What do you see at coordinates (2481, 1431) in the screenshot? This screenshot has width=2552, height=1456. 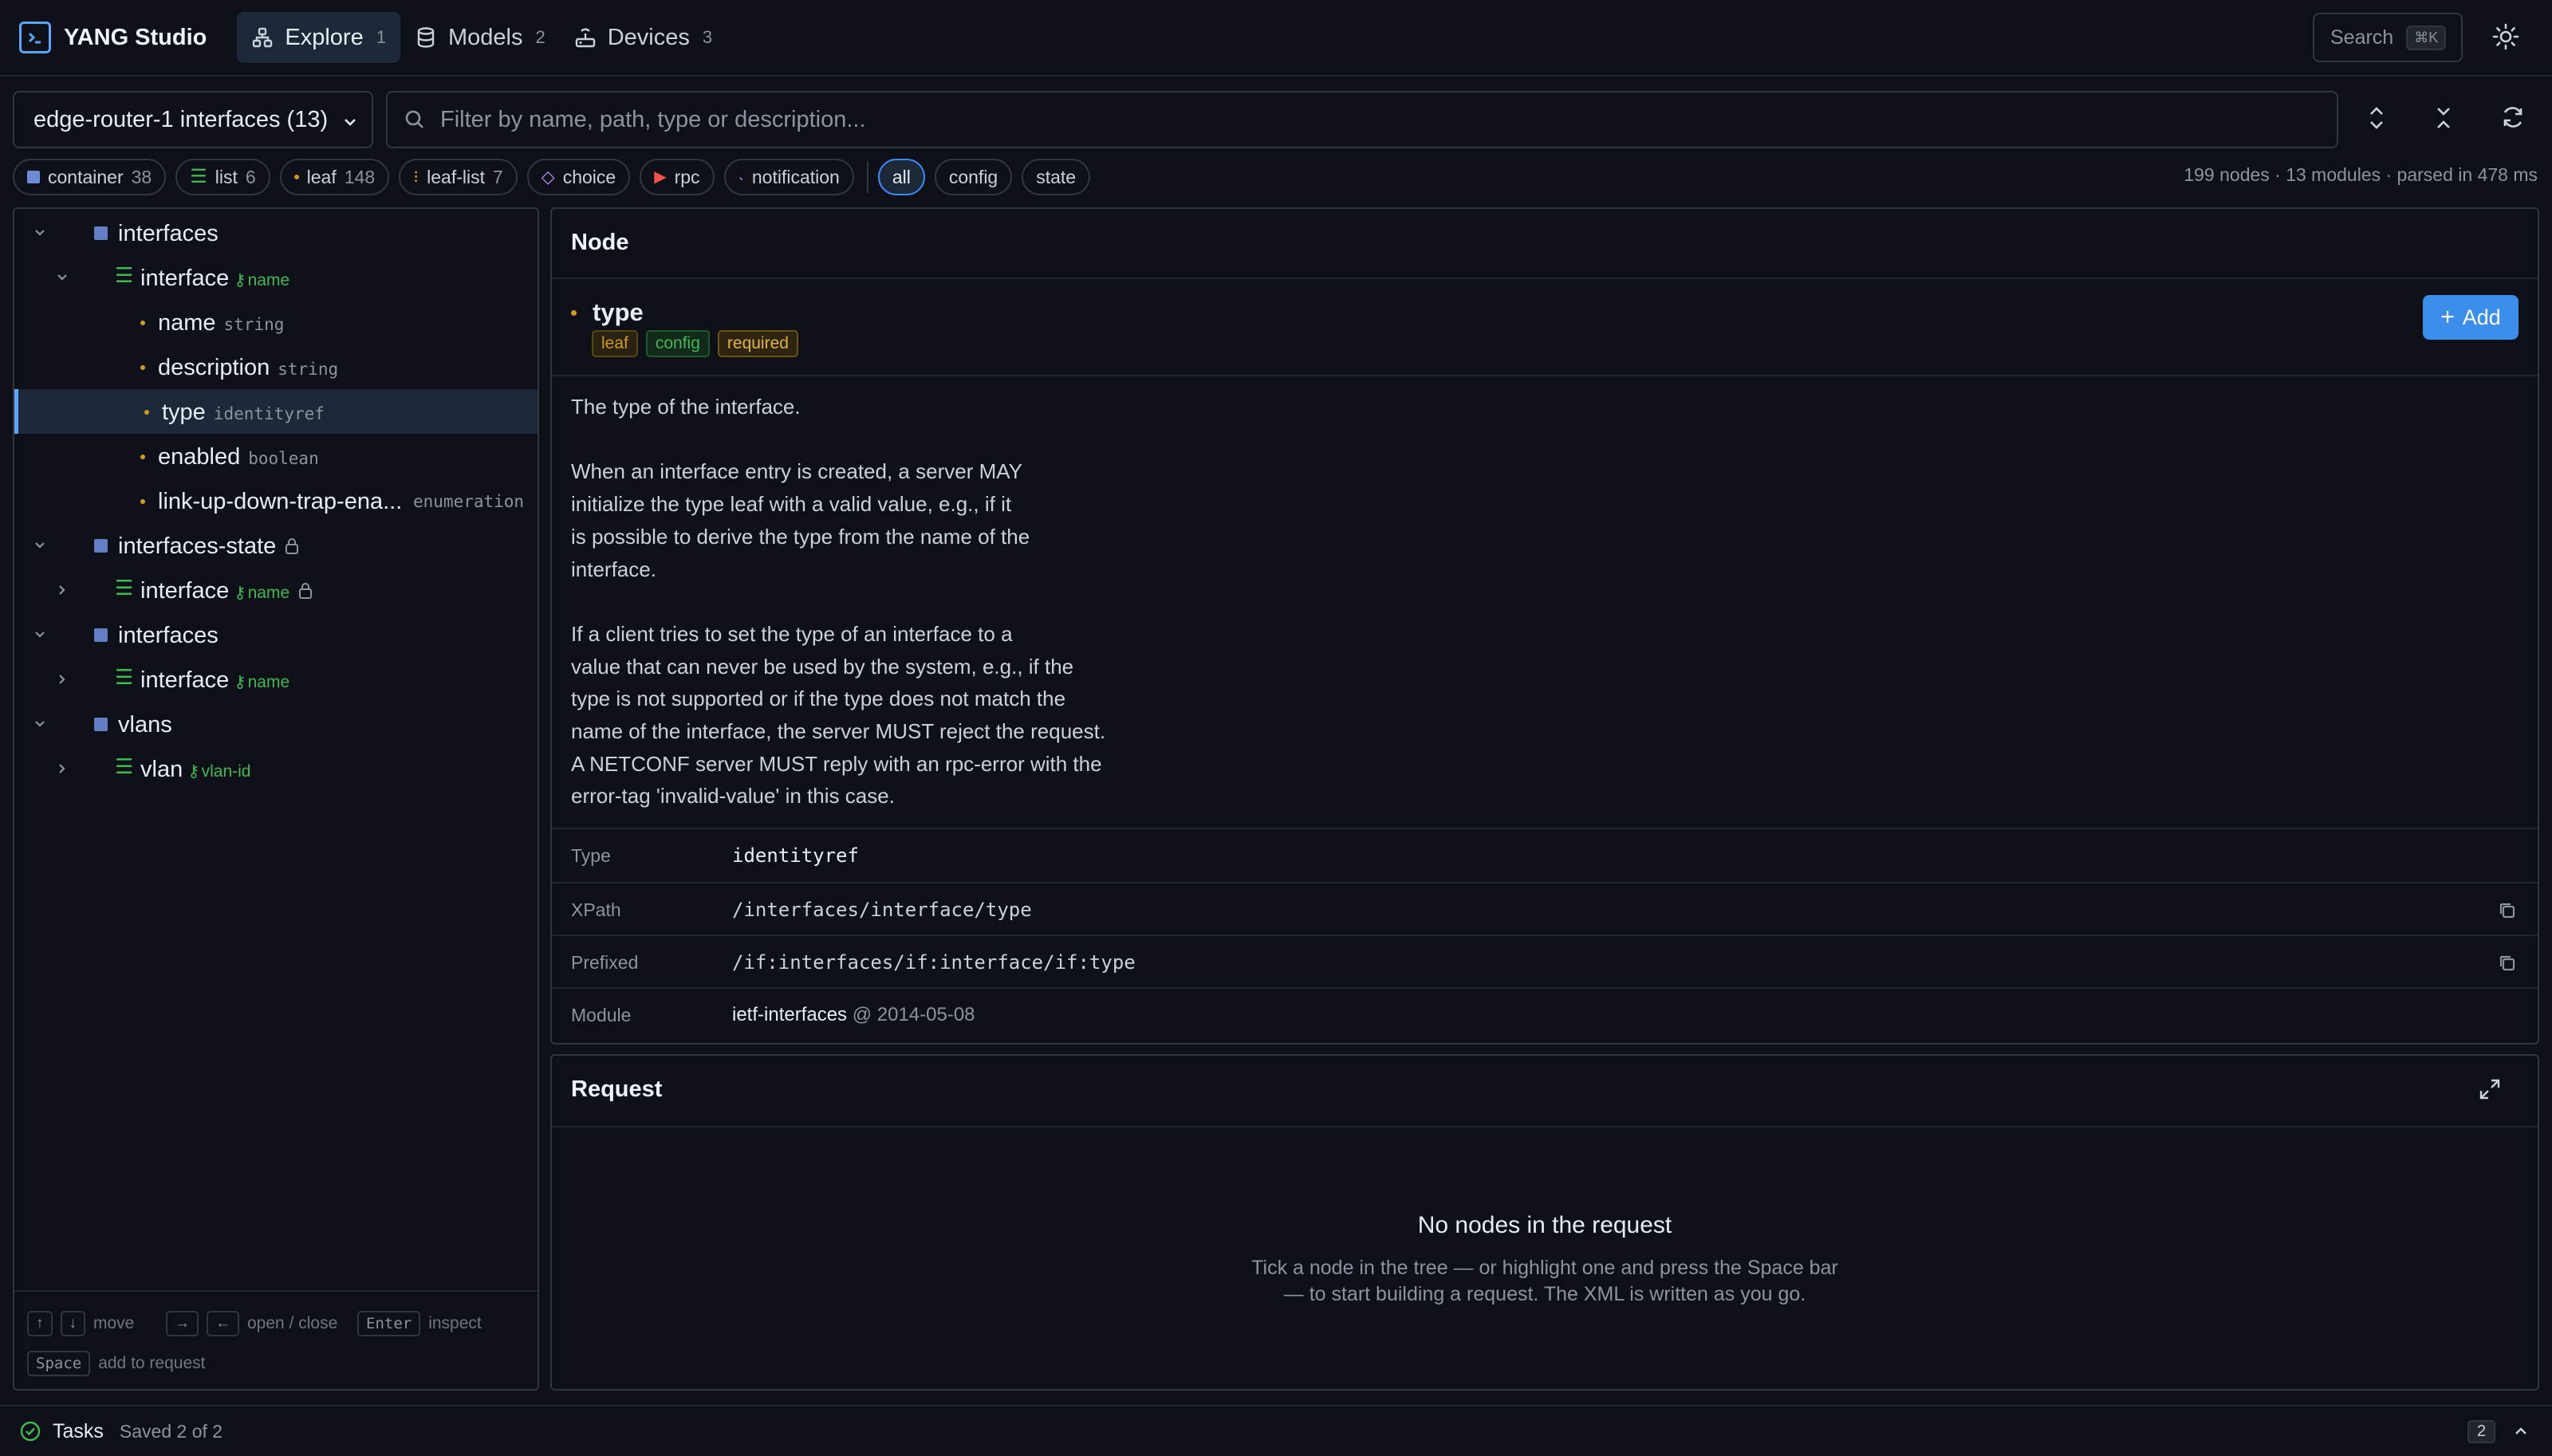 I see `tasks-count-badge: 2` at bounding box center [2481, 1431].